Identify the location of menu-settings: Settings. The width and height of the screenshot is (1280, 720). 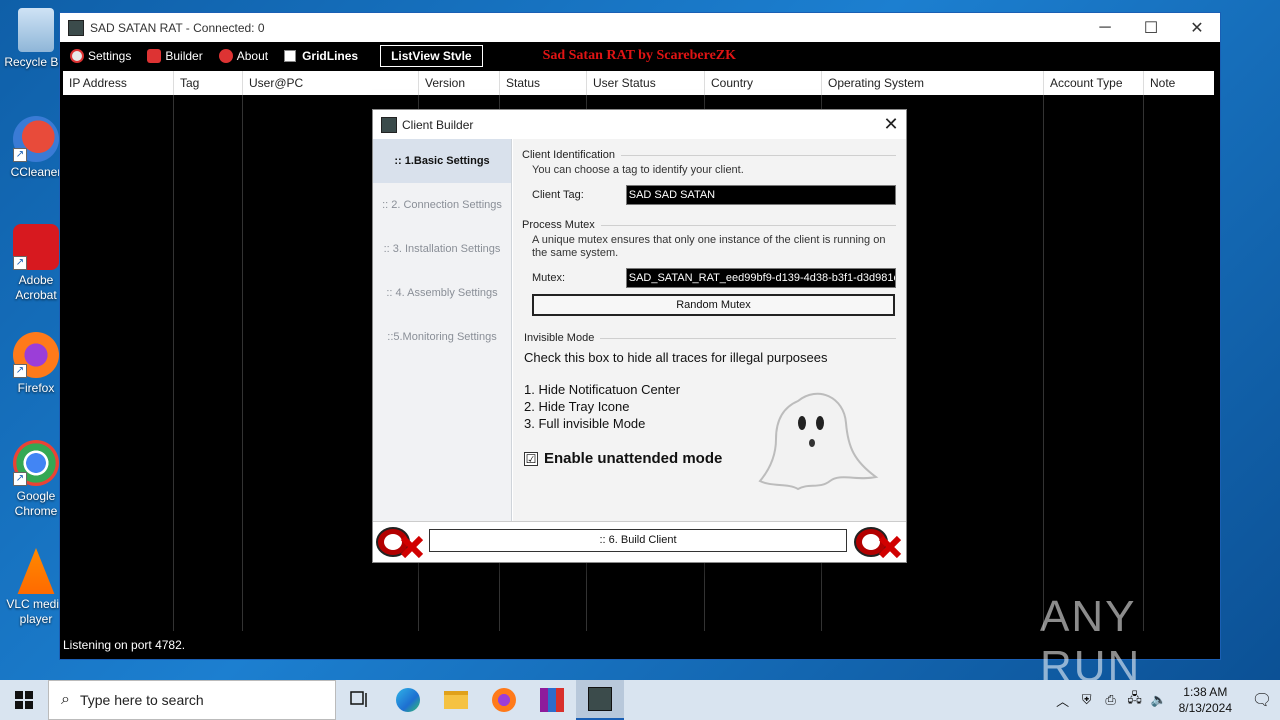
(101, 55).